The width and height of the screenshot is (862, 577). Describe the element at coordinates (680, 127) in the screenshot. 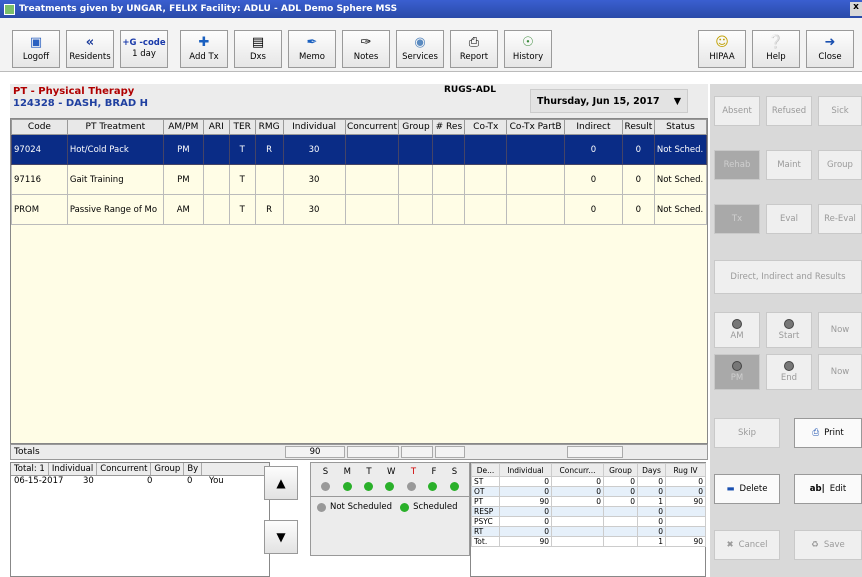

I see `col-status: Status` at that location.